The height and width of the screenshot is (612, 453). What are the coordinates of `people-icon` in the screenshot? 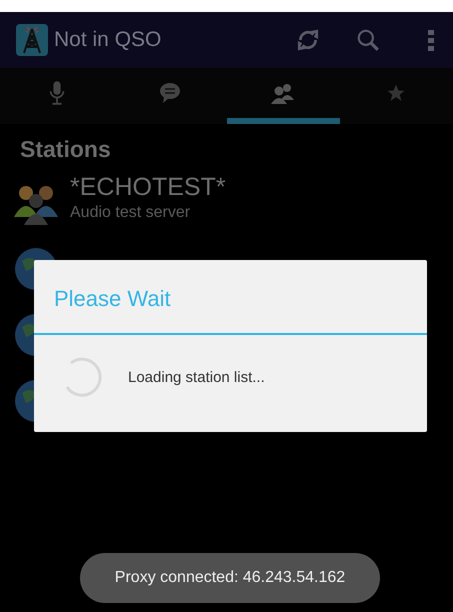 It's located at (283, 93).